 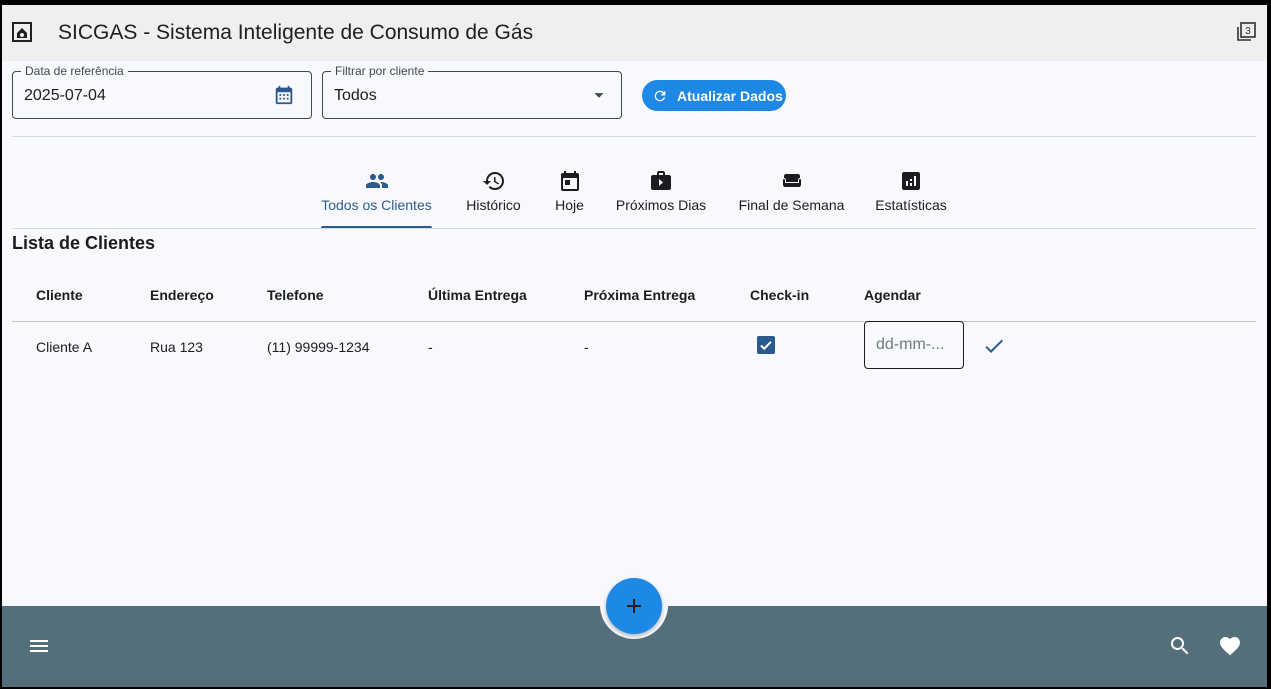 I want to click on tab-label: Hoje, so click(x=569, y=205).